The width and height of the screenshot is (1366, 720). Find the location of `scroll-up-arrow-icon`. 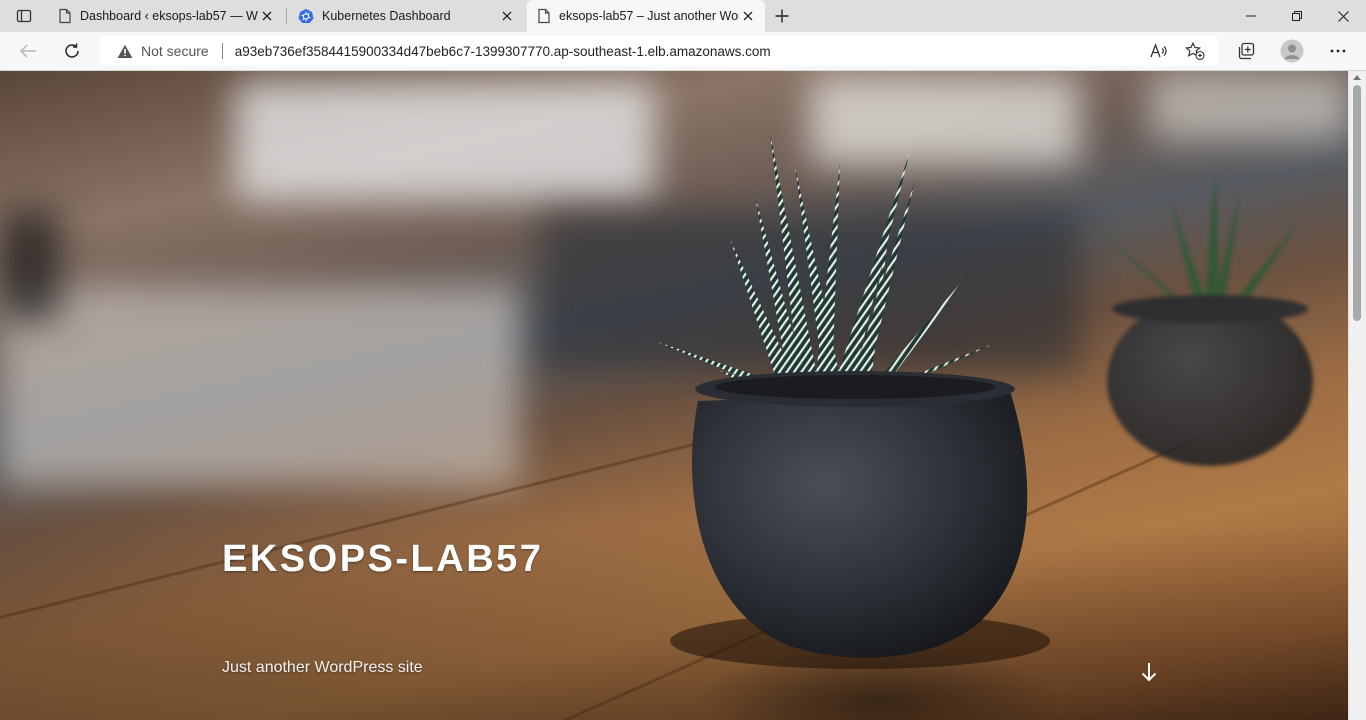

scroll-up-arrow-icon is located at coordinates (1357, 77).